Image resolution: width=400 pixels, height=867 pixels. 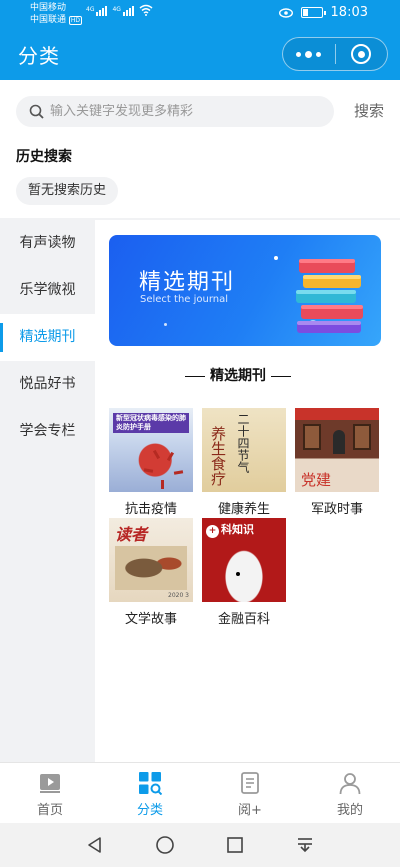 What do you see at coordinates (218, 456) in the screenshot?
I see `cover-title: 养生食疗` at bounding box center [218, 456].